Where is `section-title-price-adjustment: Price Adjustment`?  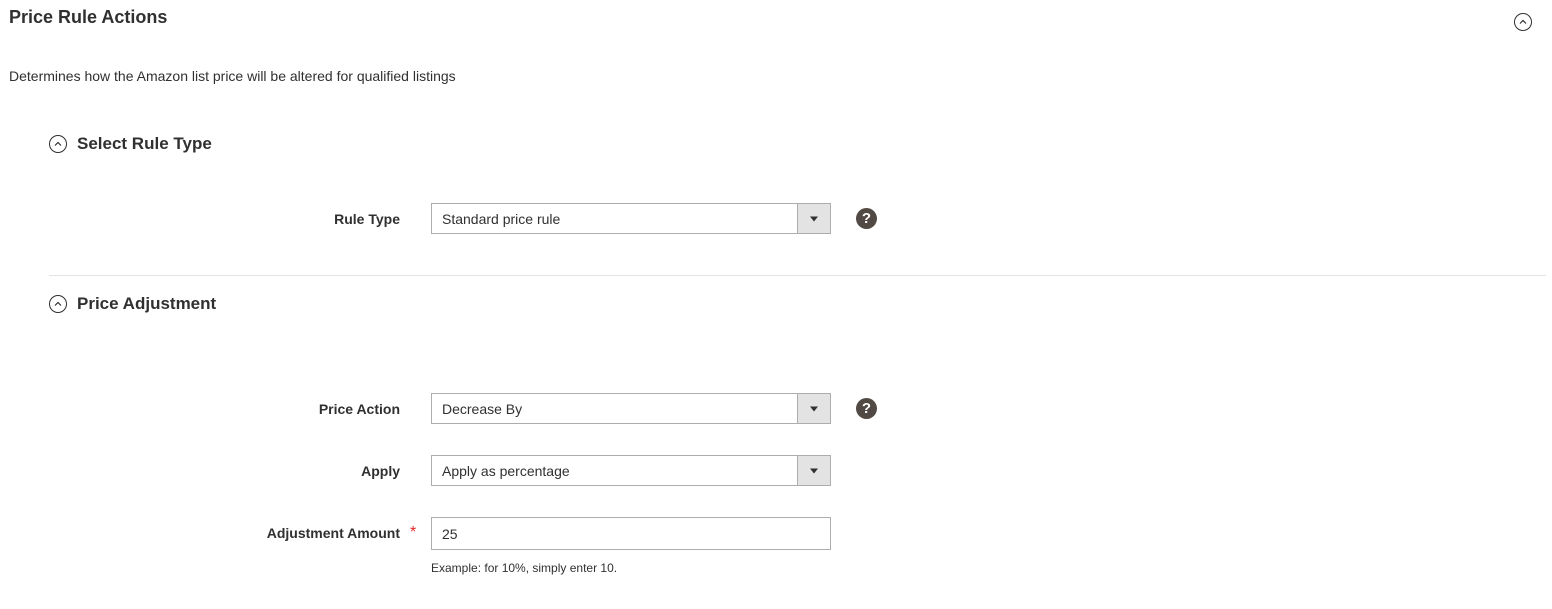 section-title-price-adjustment: Price Adjustment is located at coordinates (147, 303).